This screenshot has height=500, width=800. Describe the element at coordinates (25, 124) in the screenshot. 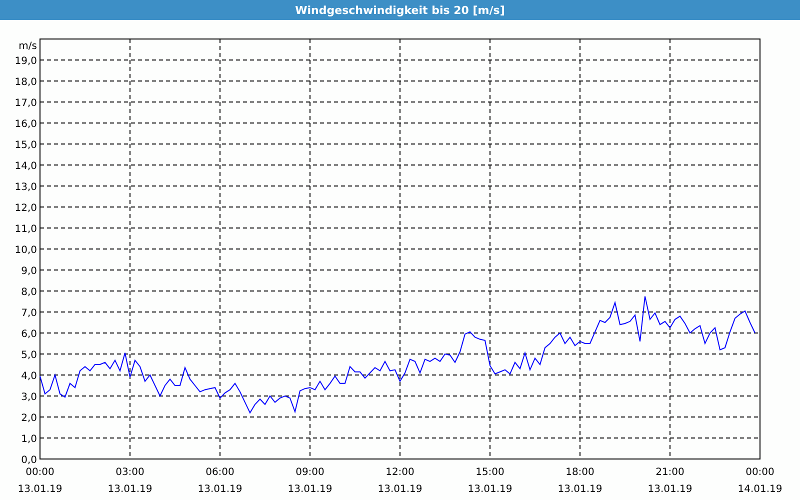

I see `y-tick-label: 16,0` at that location.